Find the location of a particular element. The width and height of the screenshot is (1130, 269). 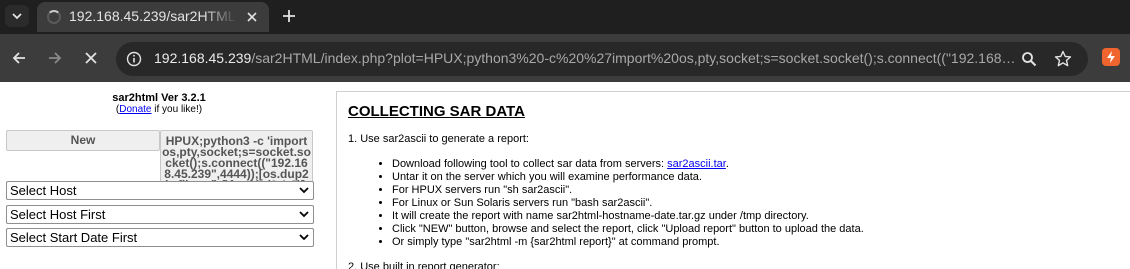

select-host-first-value: Select Host First is located at coordinates (58, 214).